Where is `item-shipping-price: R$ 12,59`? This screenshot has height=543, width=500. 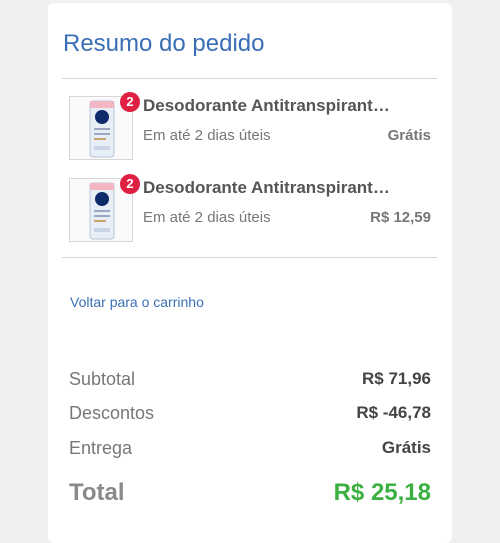 item-shipping-price: R$ 12,59 is located at coordinates (400, 217).